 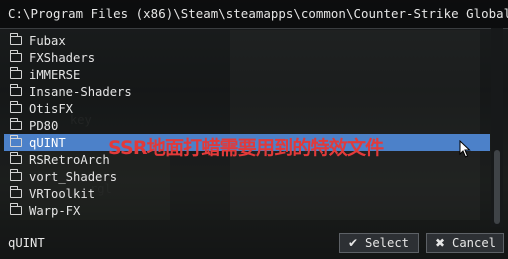 I want to click on mouse-cursor-icon, so click(x=465, y=149).